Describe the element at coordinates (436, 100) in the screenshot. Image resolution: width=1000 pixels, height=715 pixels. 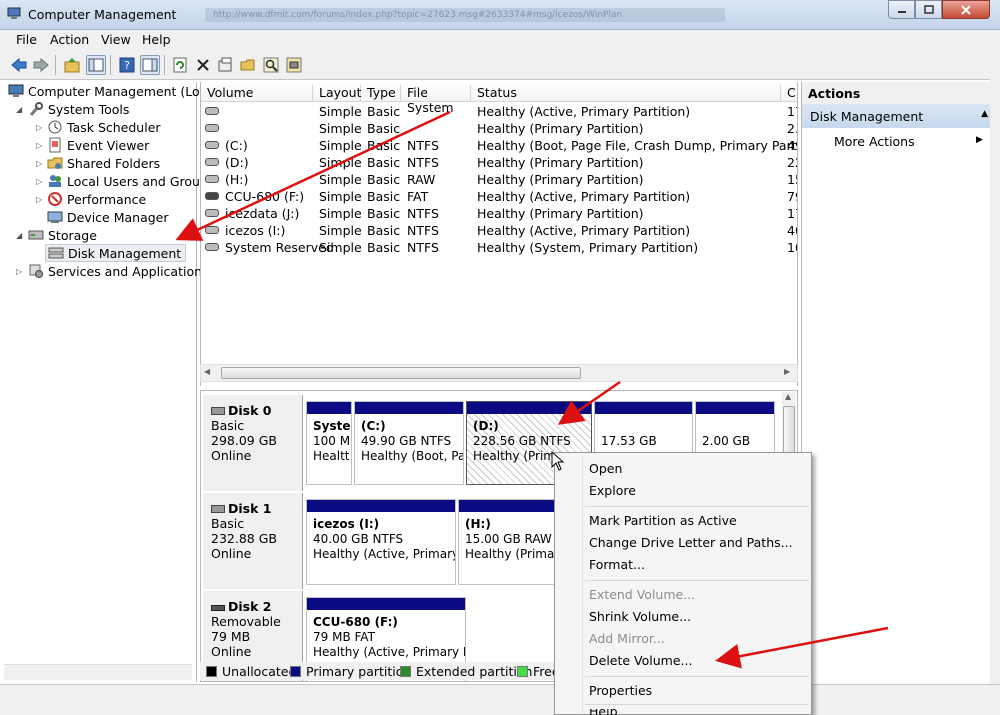
I see `column-file-system: File System` at that location.